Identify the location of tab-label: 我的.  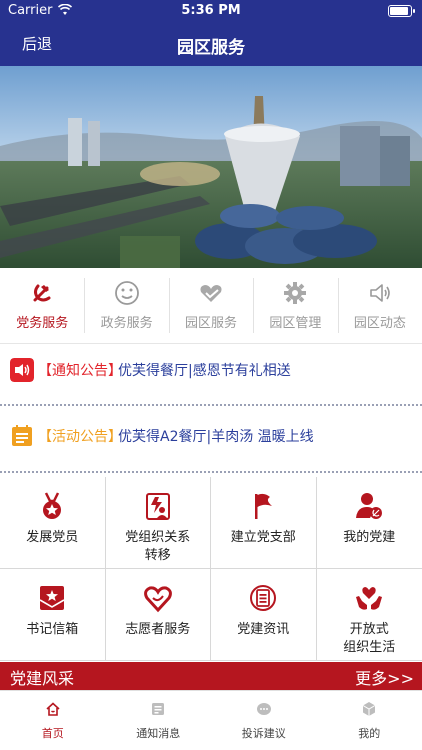
(369, 733).